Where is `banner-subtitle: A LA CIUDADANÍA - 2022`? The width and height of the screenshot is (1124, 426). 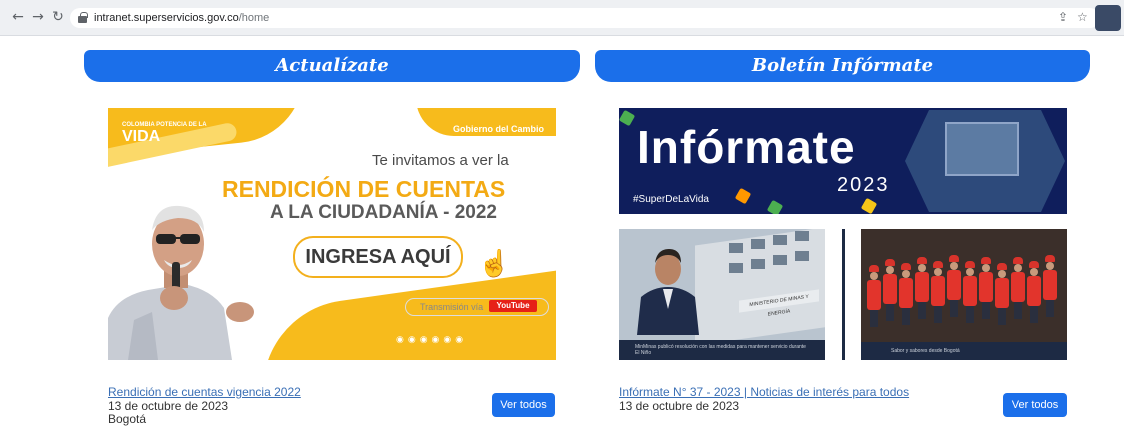 banner-subtitle: A LA CIUDADANÍA - 2022 is located at coordinates (383, 212).